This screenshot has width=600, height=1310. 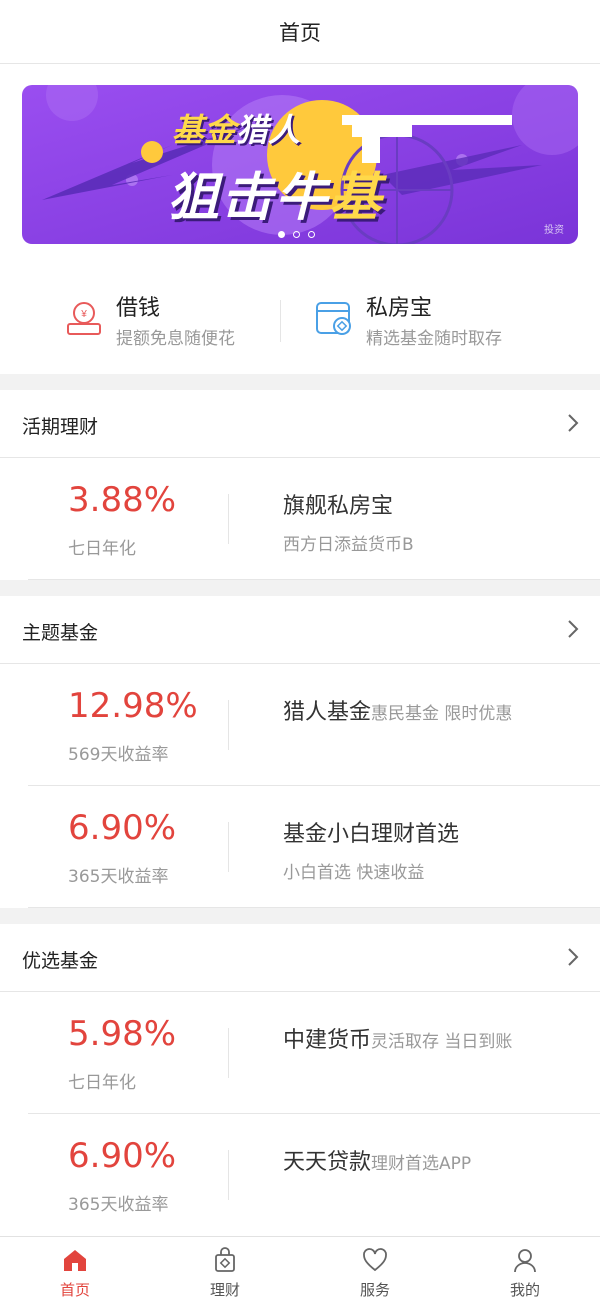 What do you see at coordinates (225, 1259) in the screenshot?
I see `bag-icon` at bounding box center [225, 1259].